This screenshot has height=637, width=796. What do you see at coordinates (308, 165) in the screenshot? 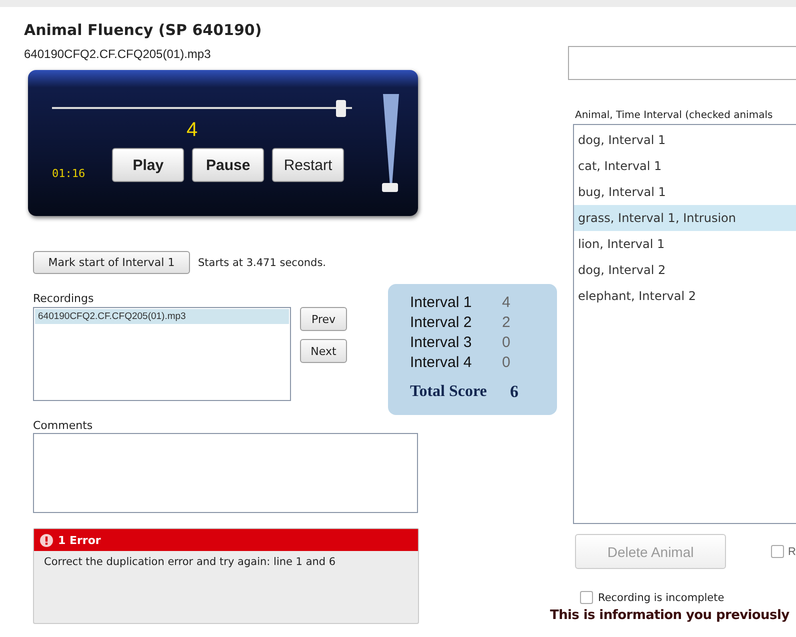
I see `player-button: Restart` at bounding box center [308, 165].